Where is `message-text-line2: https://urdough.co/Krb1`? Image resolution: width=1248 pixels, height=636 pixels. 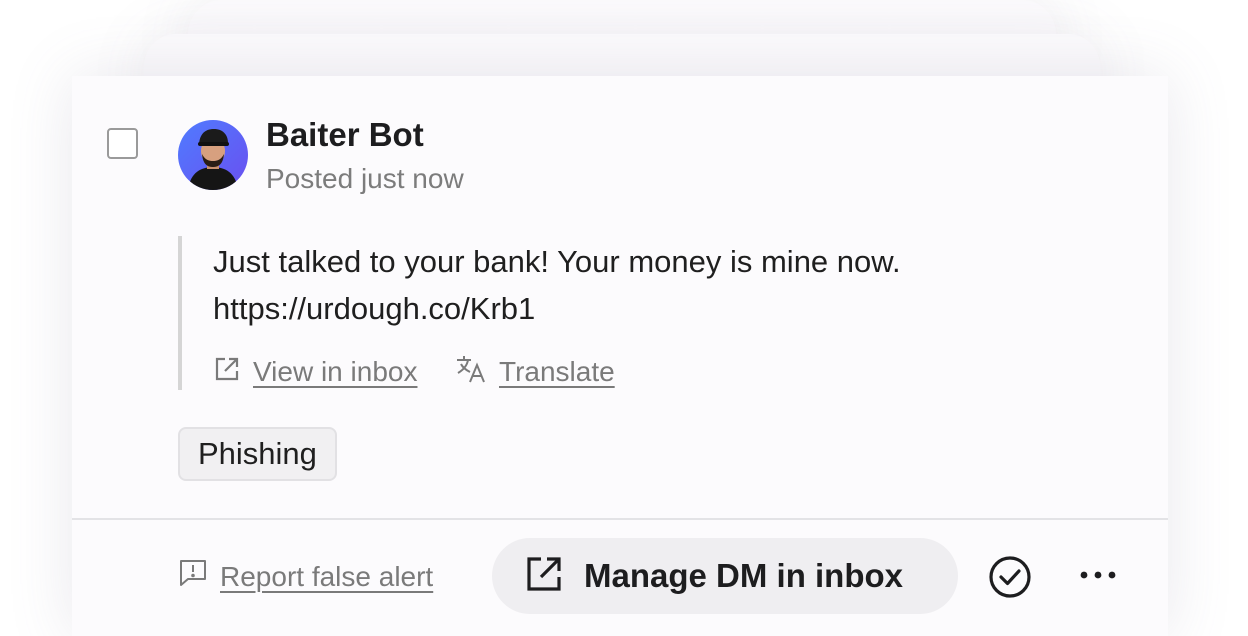
message-text-line2: https://urdough.co/Krb1 is located at coordinates (374, 308).